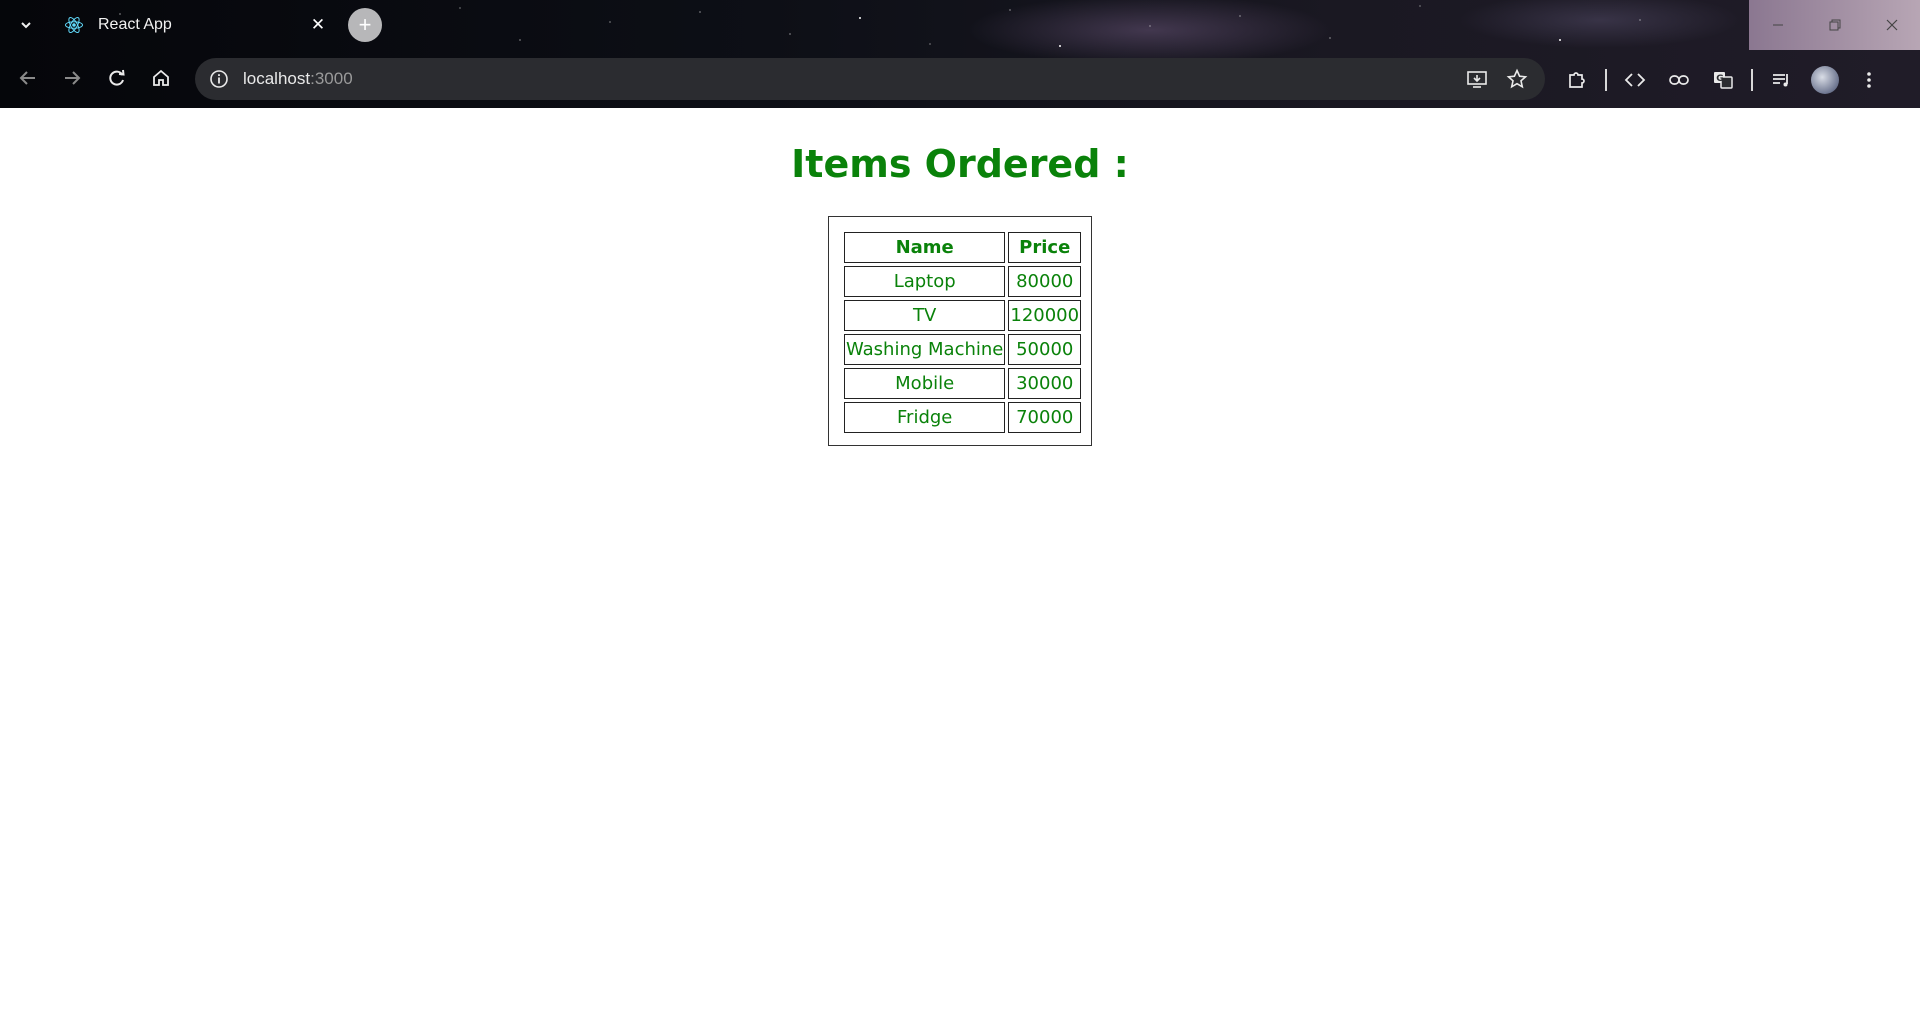  I want to click on cell-name: Laptop, so click(925, 281).